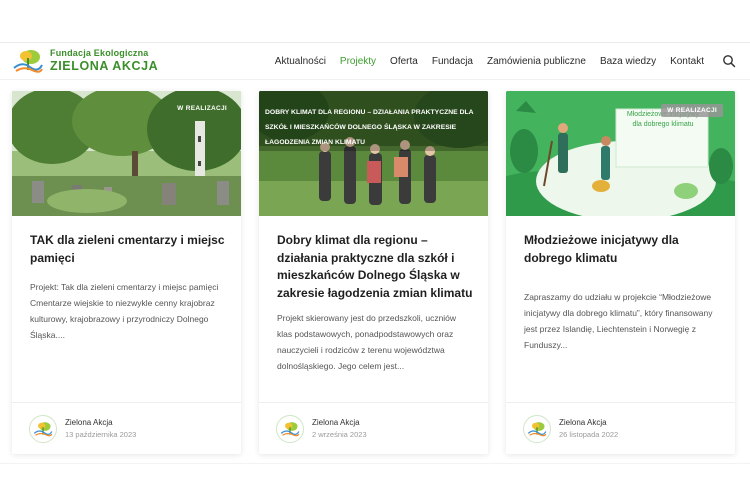 The width and height of the screenshot is (750, 500). Describe the element at coordinates (628, 61) in the screenshot. I see `nav-item-baza-wiedzy: Baza wiedzy` at that location.